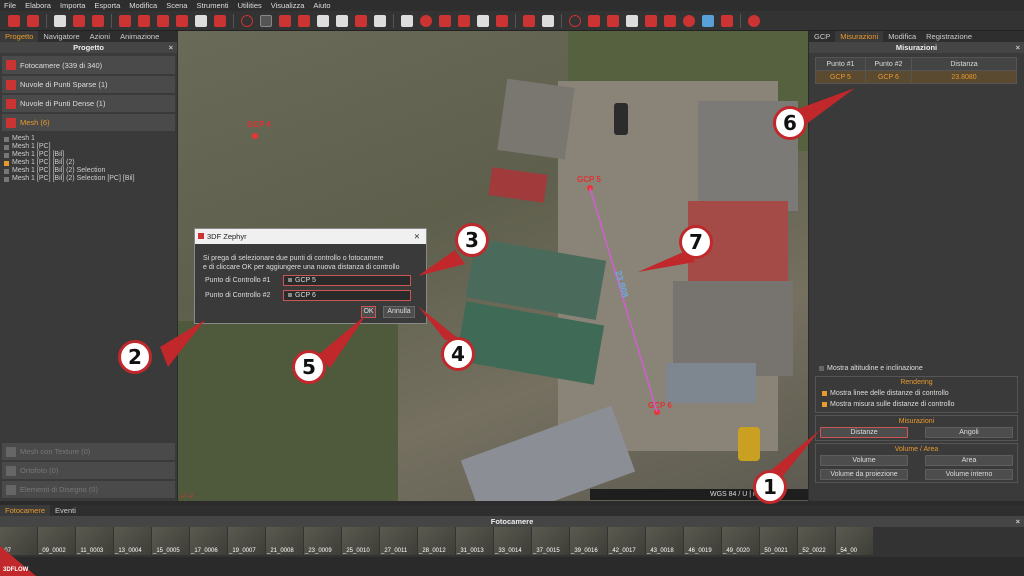  What do you see at coordinates (88, 163) in the screenshot?
I see `list-item: Mesh 1 [PC] [Bil] (2)` at bounding box center [88, 163].